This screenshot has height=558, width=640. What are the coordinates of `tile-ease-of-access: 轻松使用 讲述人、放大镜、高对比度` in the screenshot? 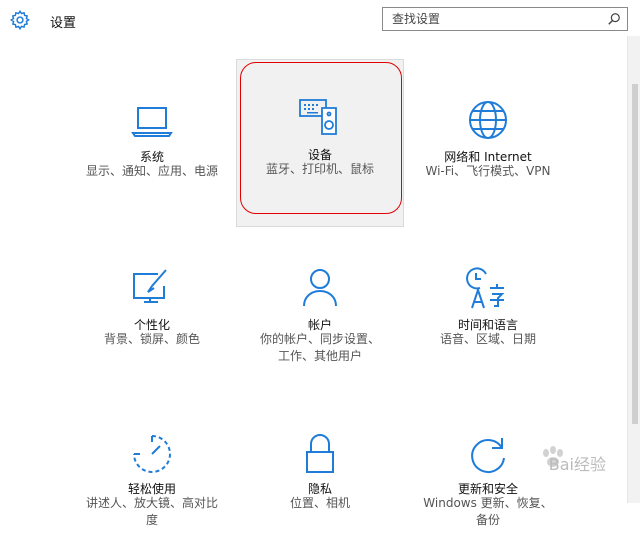 It's located at (152, 478).